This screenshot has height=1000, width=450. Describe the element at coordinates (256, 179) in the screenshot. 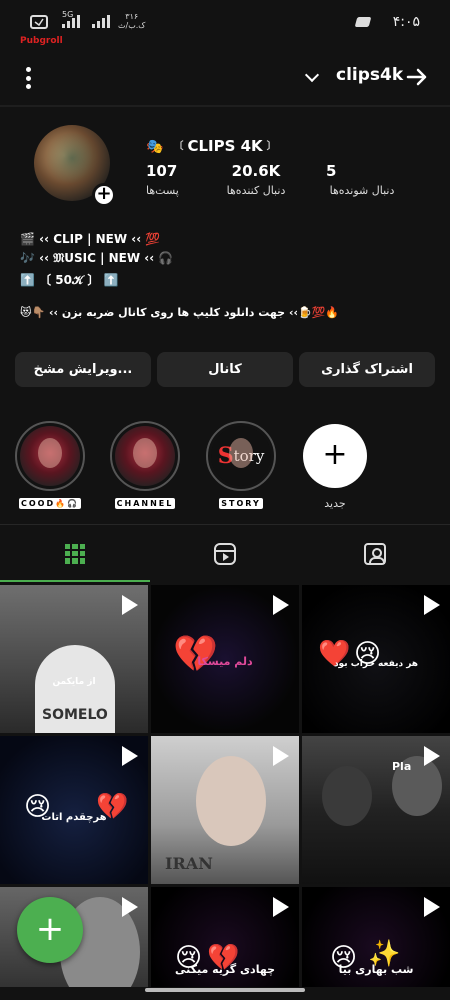

I see `stat-followers: 20.6K دنبال کننده‌ها` at that location.